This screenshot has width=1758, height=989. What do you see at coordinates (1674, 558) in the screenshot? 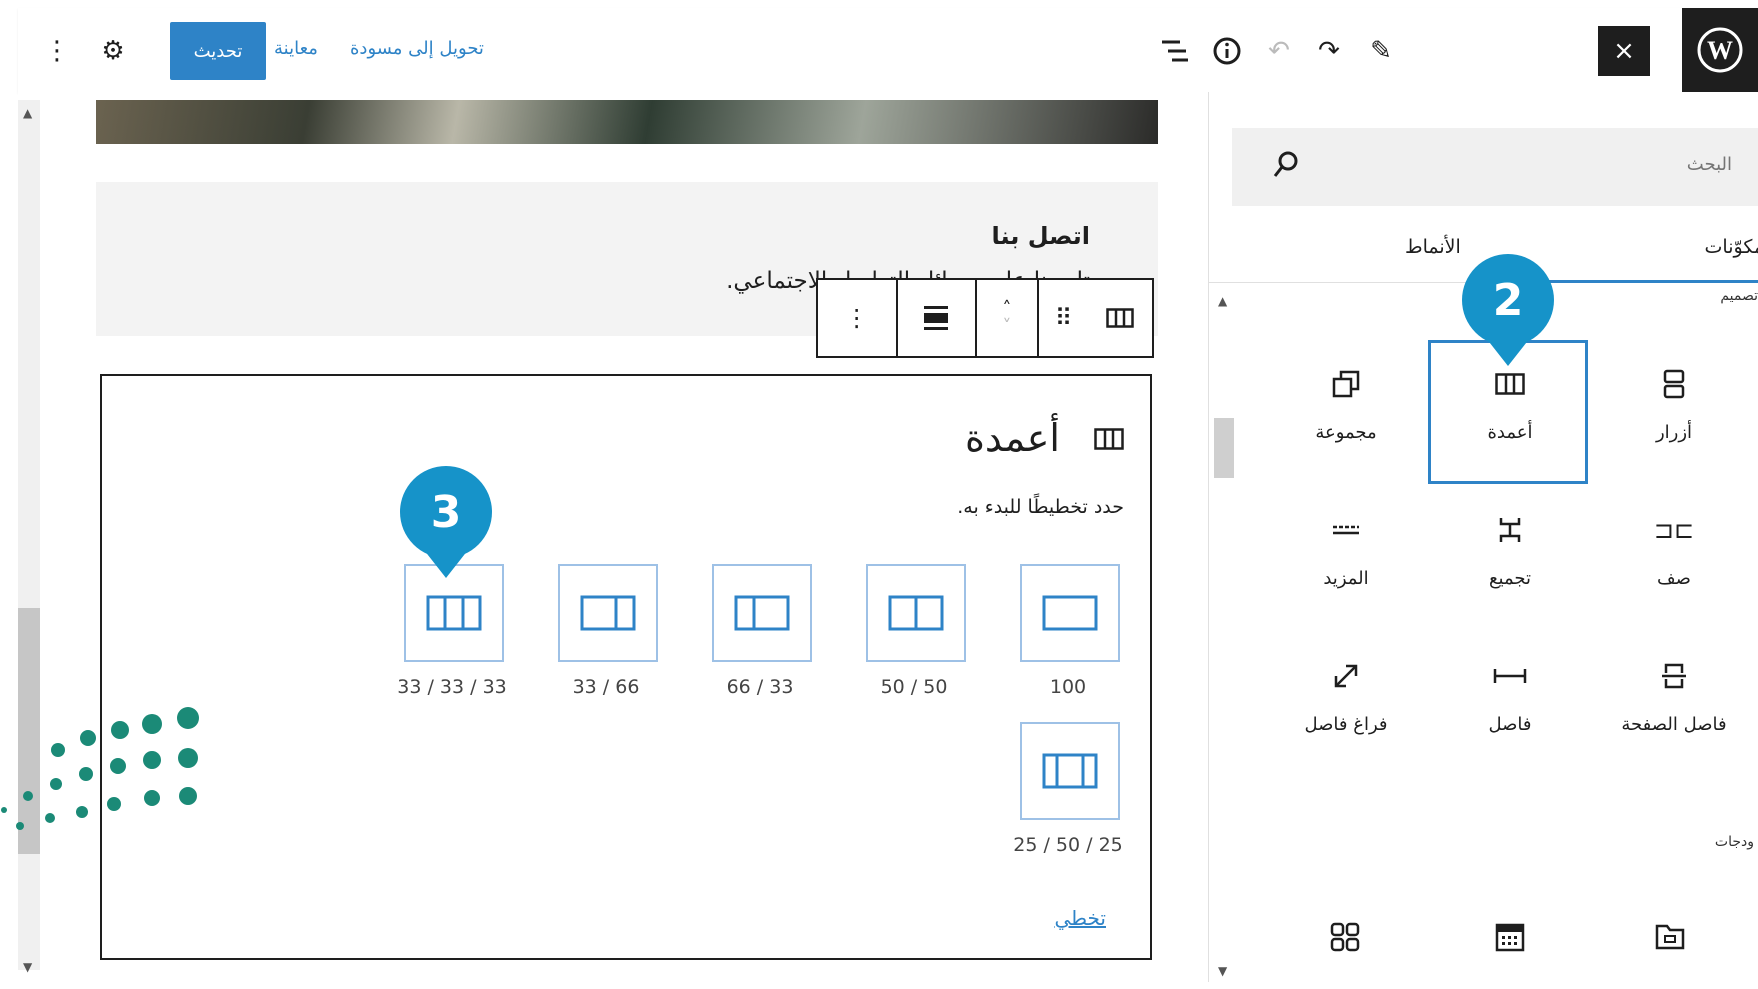
I see `block-row: ⊐⊏ صف` at bounding box center [1674, 558].